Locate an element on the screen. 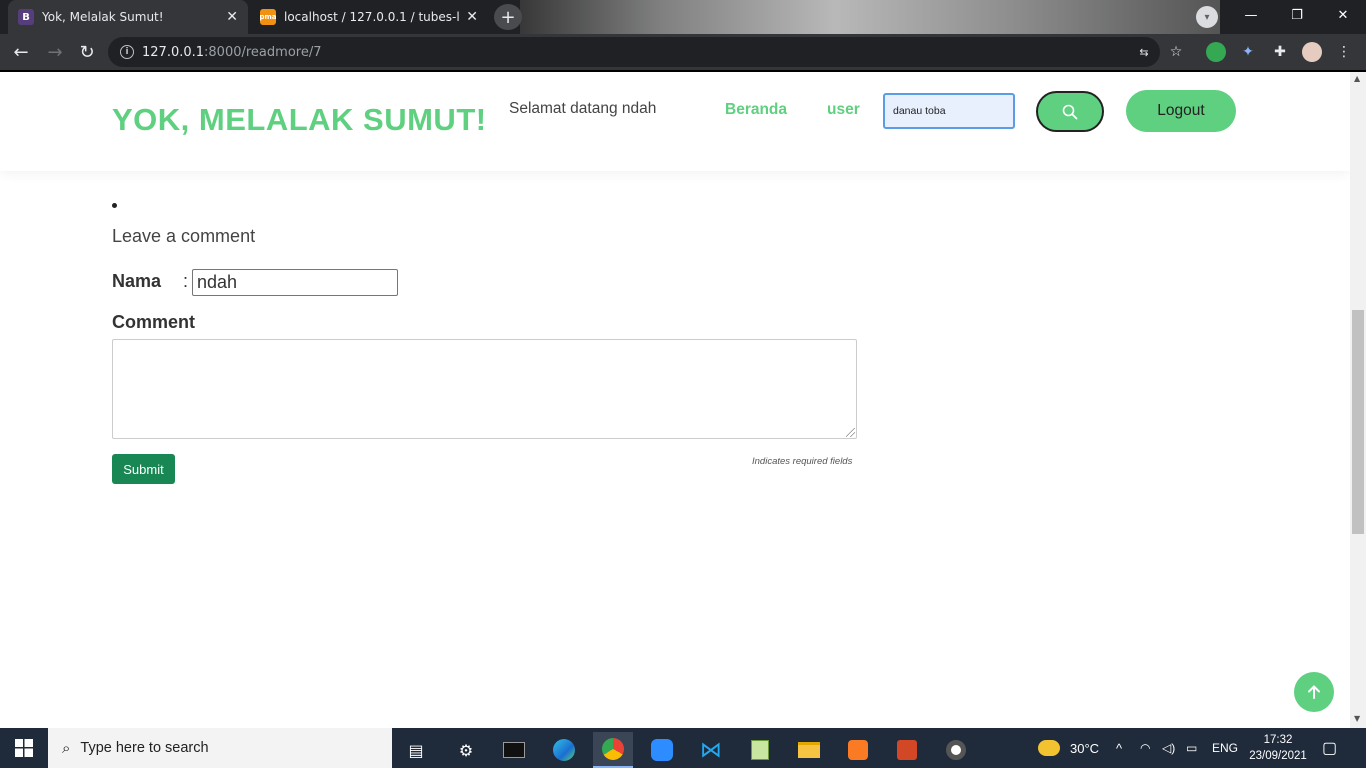 This screenshot has height=768, width=1366. taskbar-search-placeholder: Type here to search is located at coordinates (144, 748).